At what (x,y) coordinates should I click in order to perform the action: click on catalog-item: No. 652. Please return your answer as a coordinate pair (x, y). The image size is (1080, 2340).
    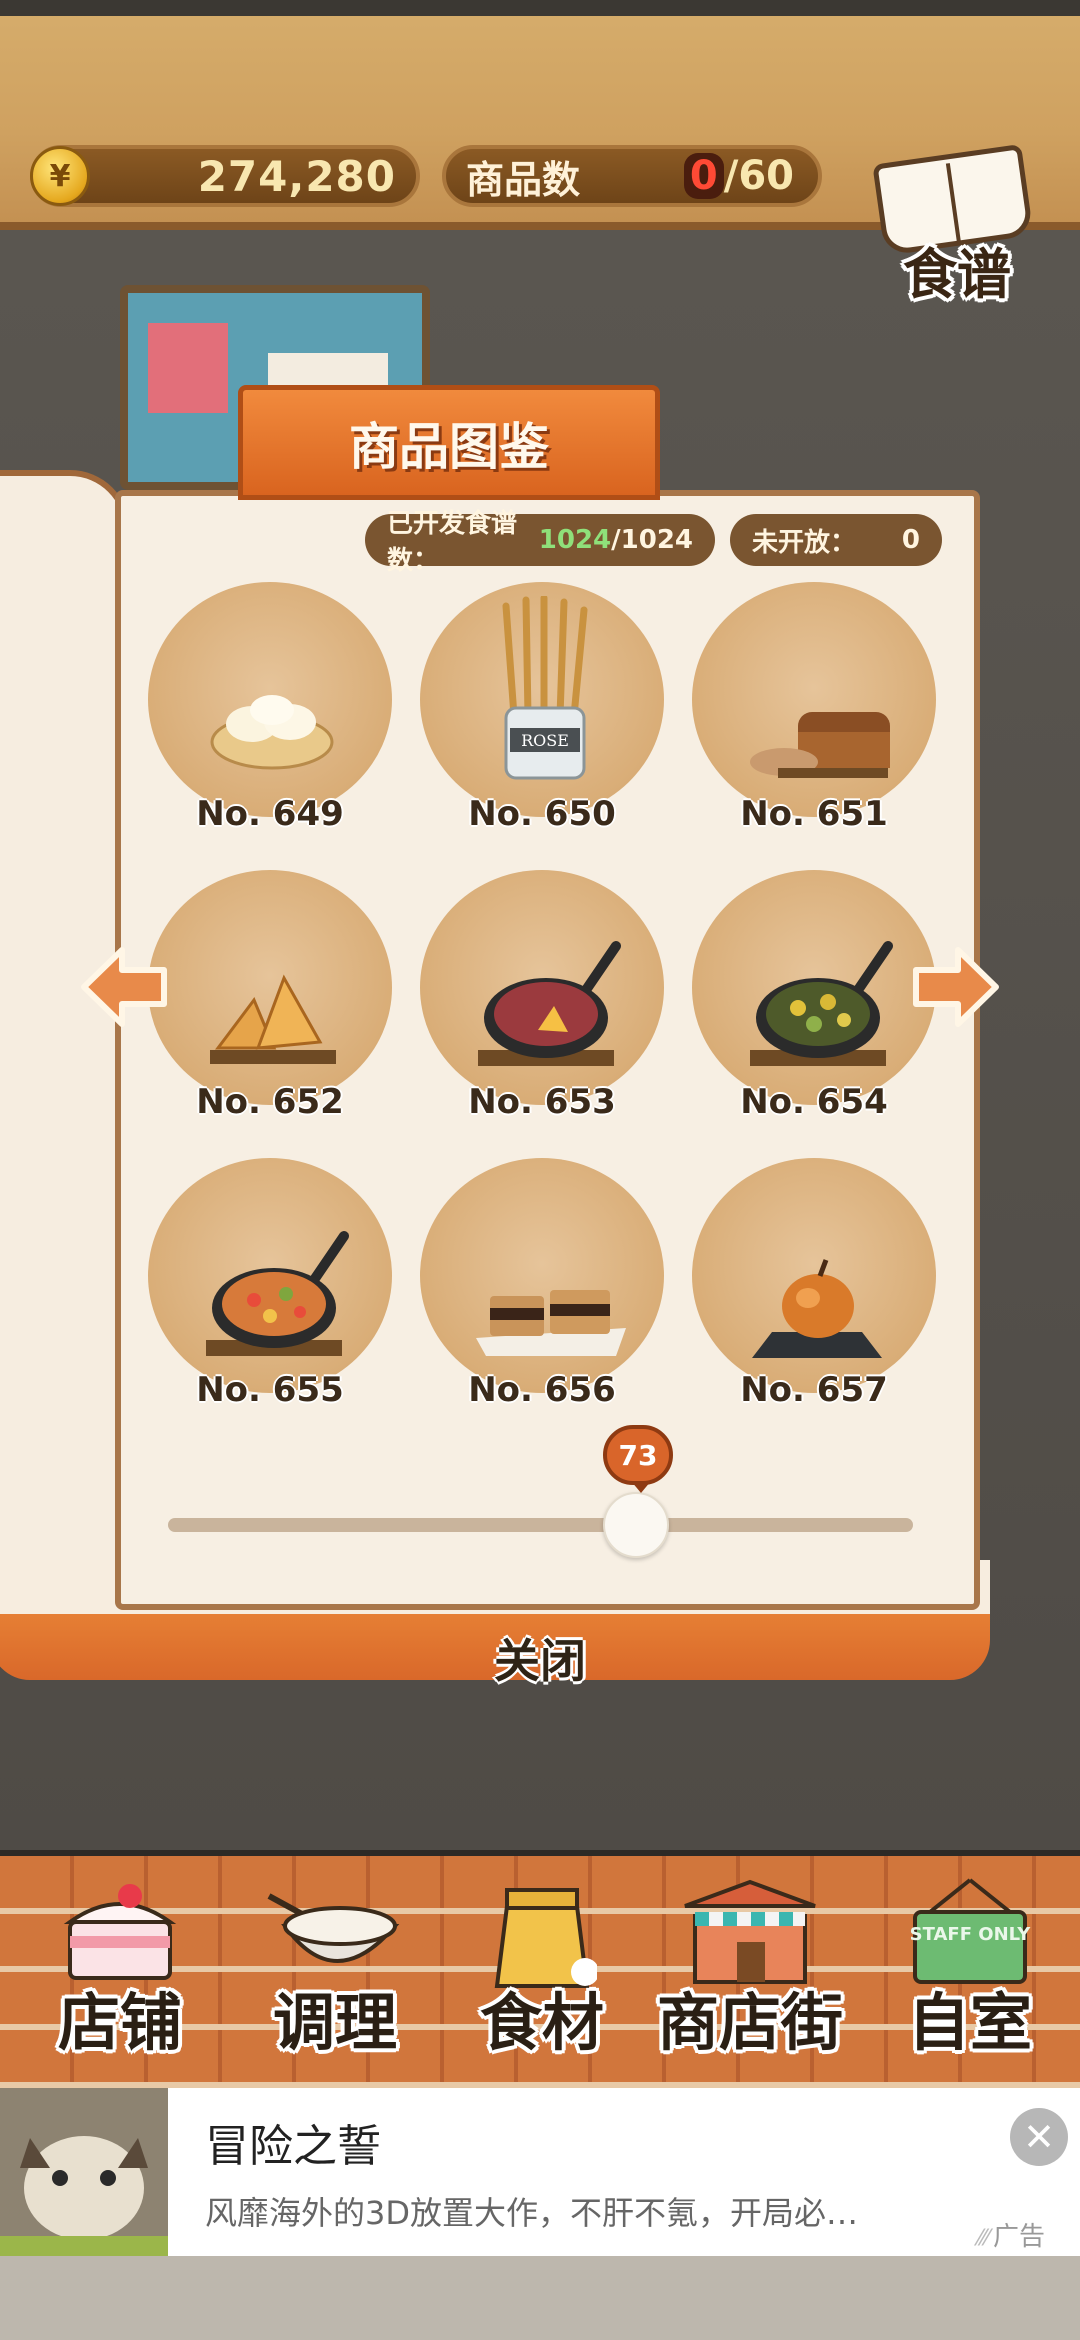
    Looking at the image, I should click on (270, 1000).